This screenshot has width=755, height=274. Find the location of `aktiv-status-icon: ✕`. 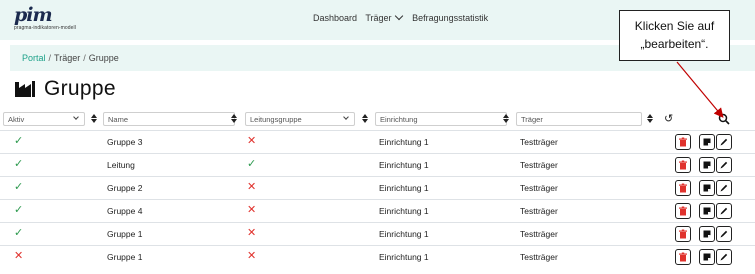

aktiv-status-icon: ✕ is located at coordinates (19, 256).